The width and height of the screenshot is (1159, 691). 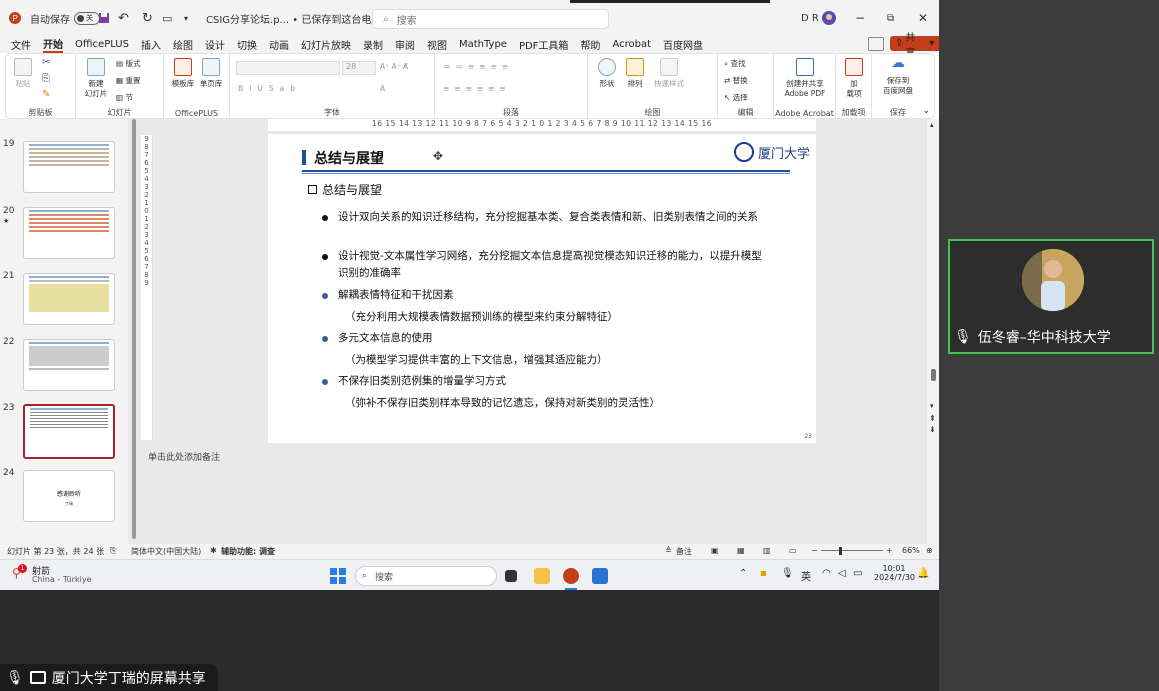 I want to click on tab-mathtype: MathType, so click(x=483, y=44).